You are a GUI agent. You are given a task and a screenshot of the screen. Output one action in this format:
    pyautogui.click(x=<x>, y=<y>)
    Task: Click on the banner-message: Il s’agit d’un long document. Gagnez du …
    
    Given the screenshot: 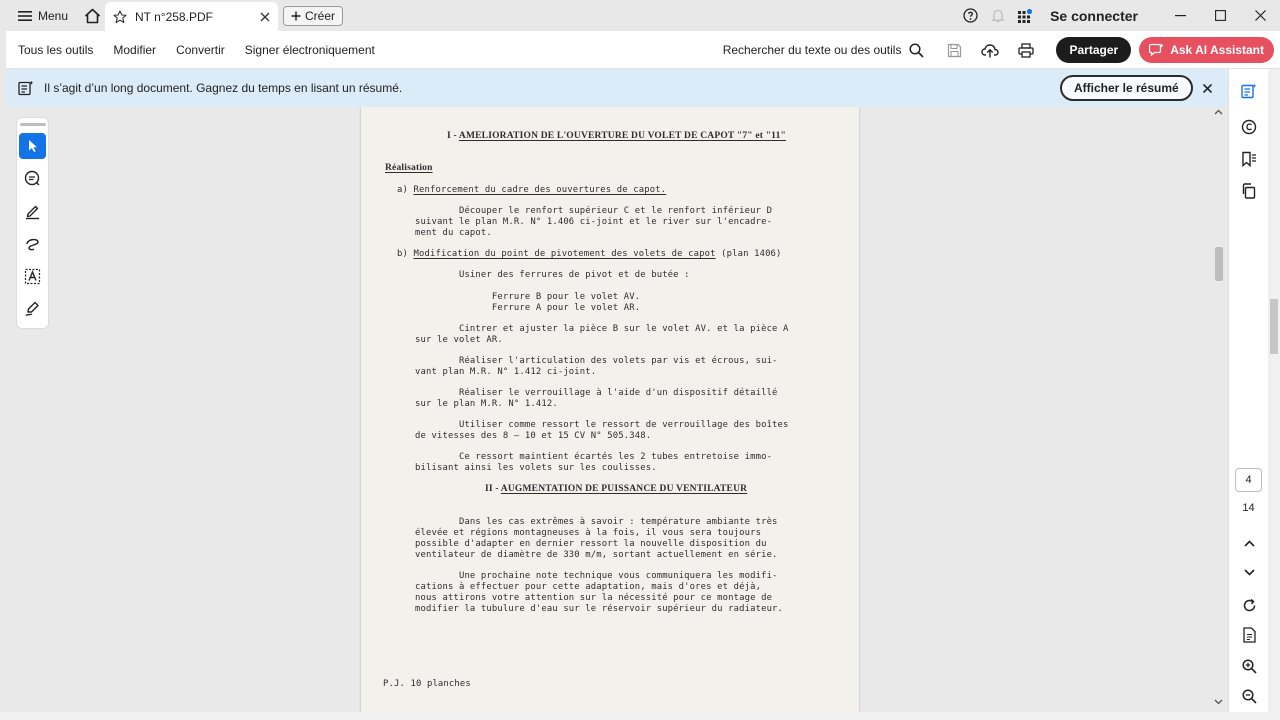 What is the action you would take?
    pyautogui.click(x=223, y=88)
    